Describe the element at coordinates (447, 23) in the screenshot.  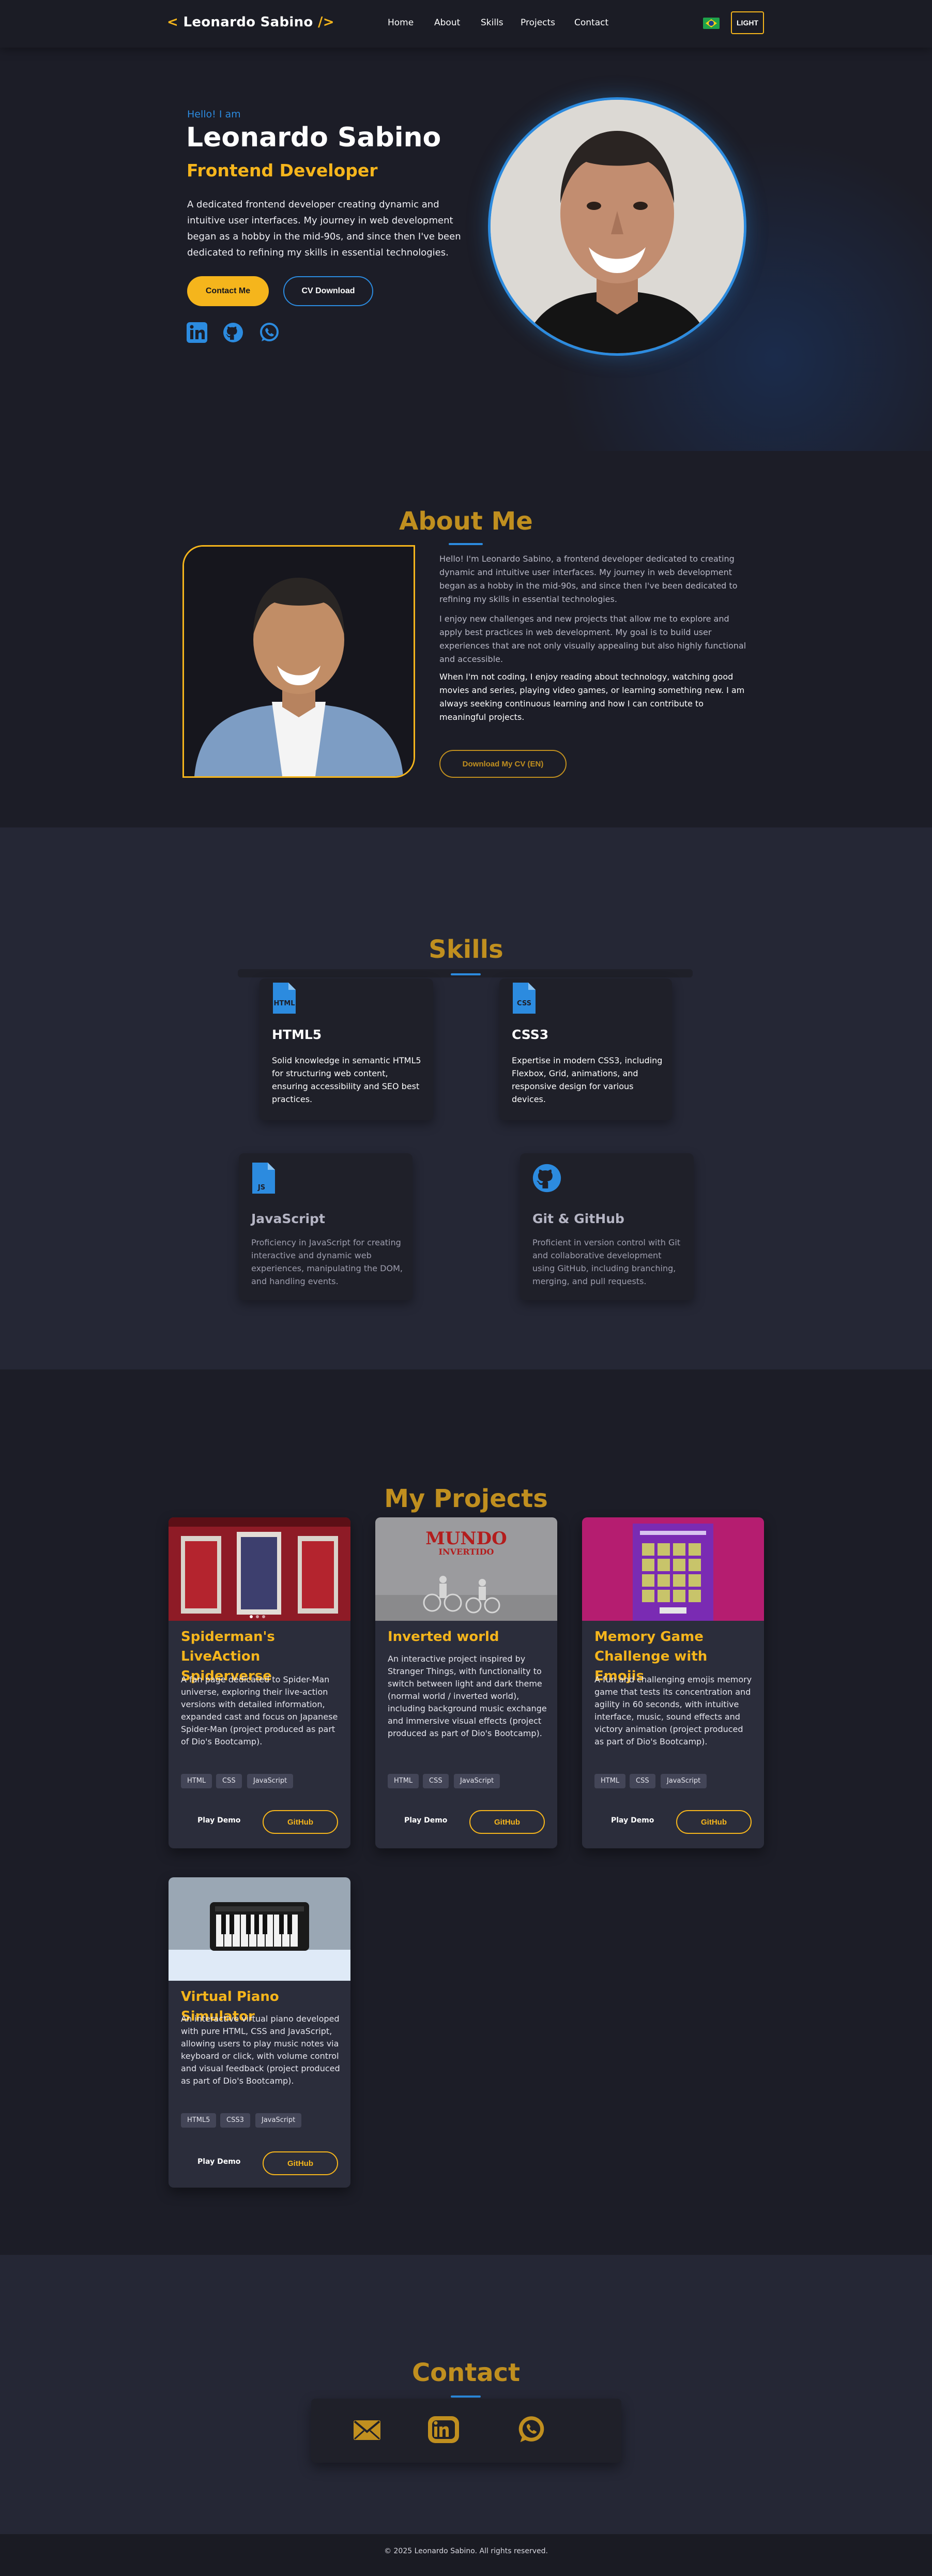
I see `nav-about: About` at that location.